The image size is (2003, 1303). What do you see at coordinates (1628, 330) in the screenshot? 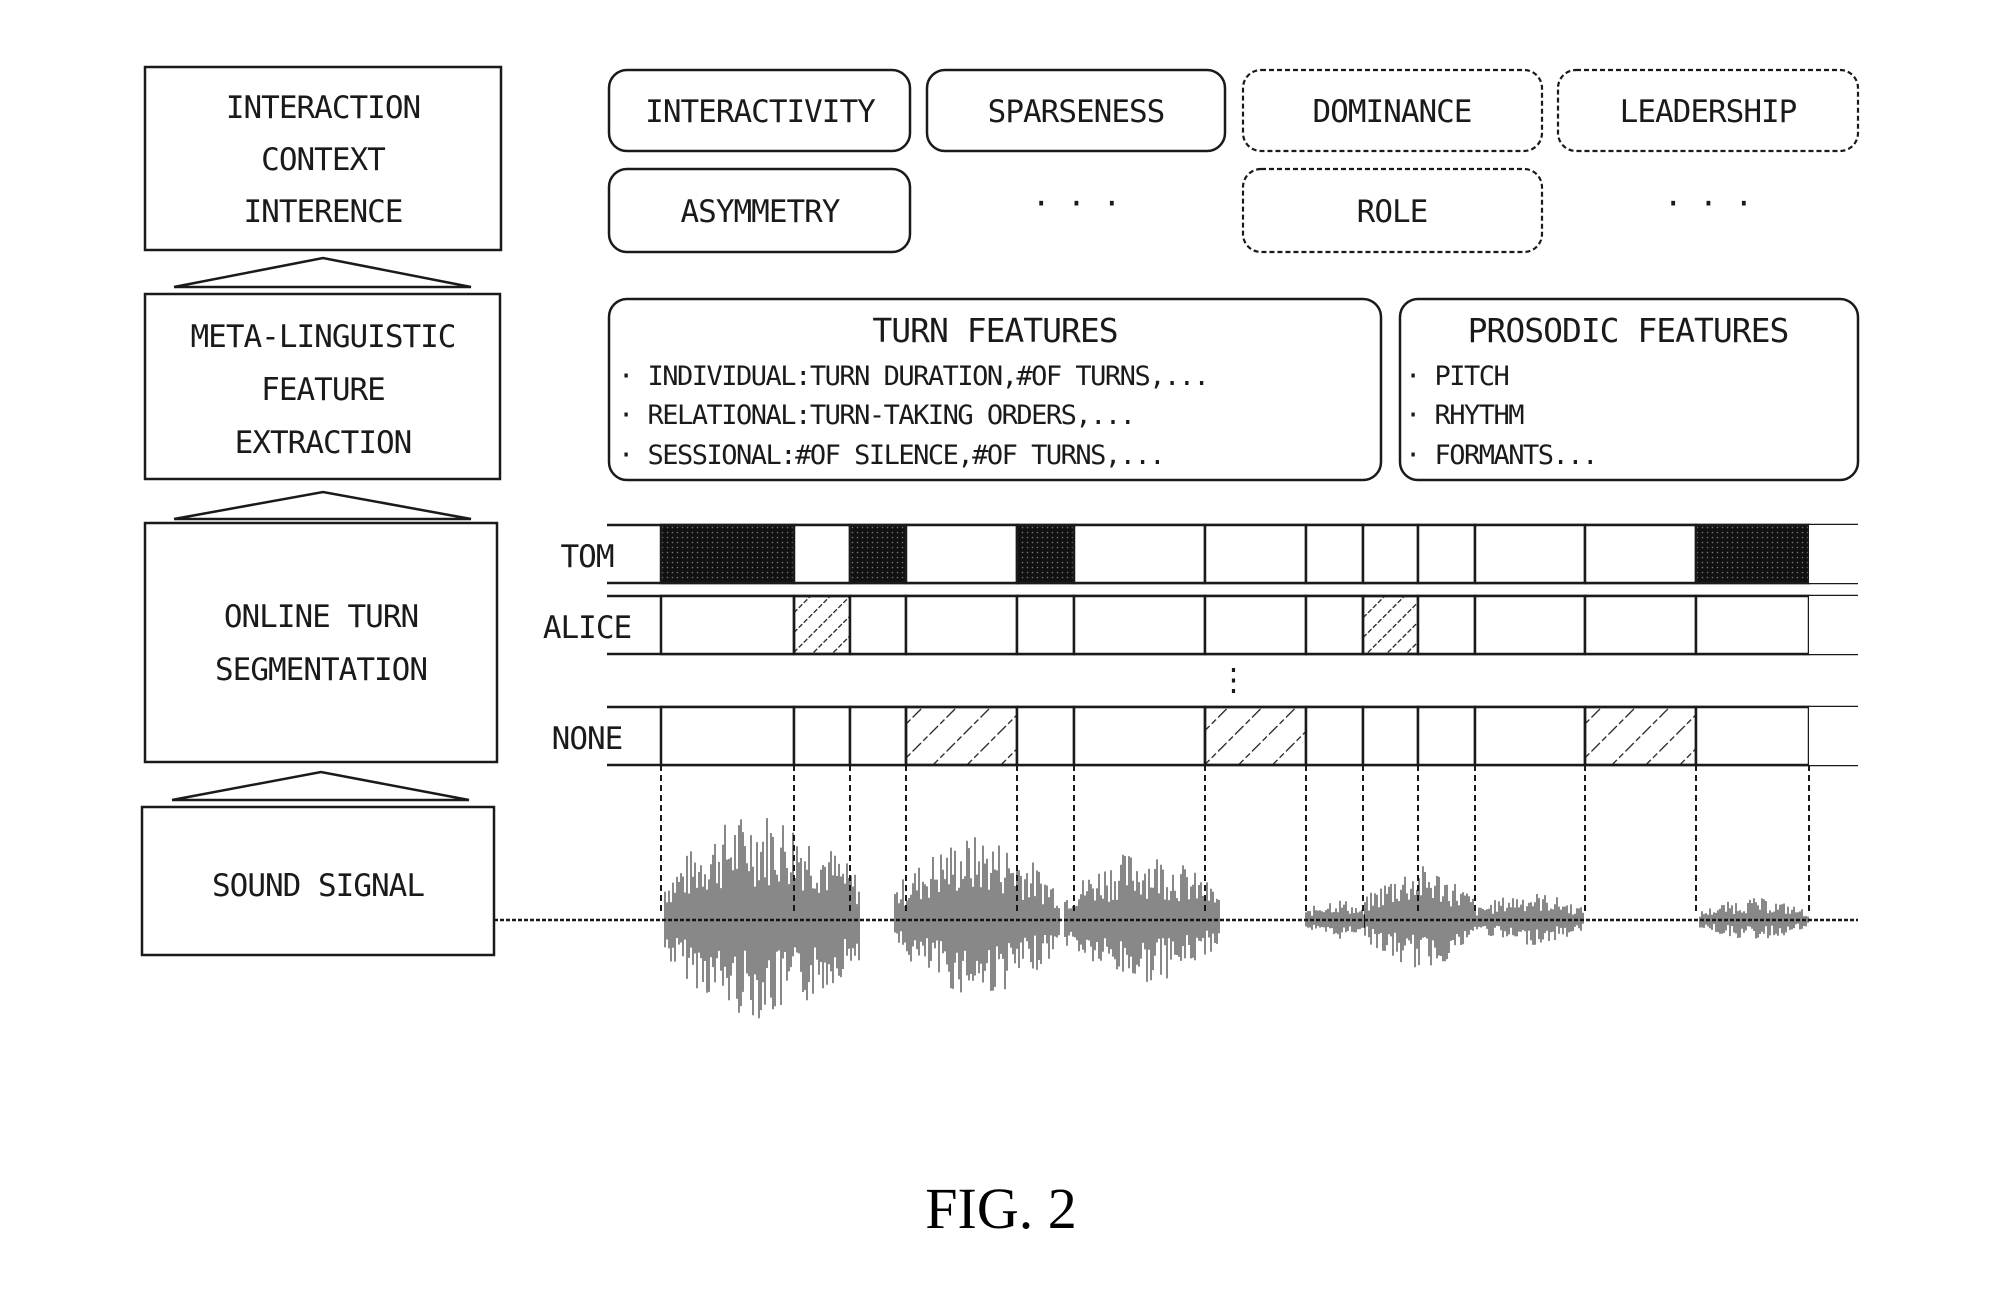
I see `prosodic-features-title: PROSODIC FEATURES` at bounding box center [1628, 330].